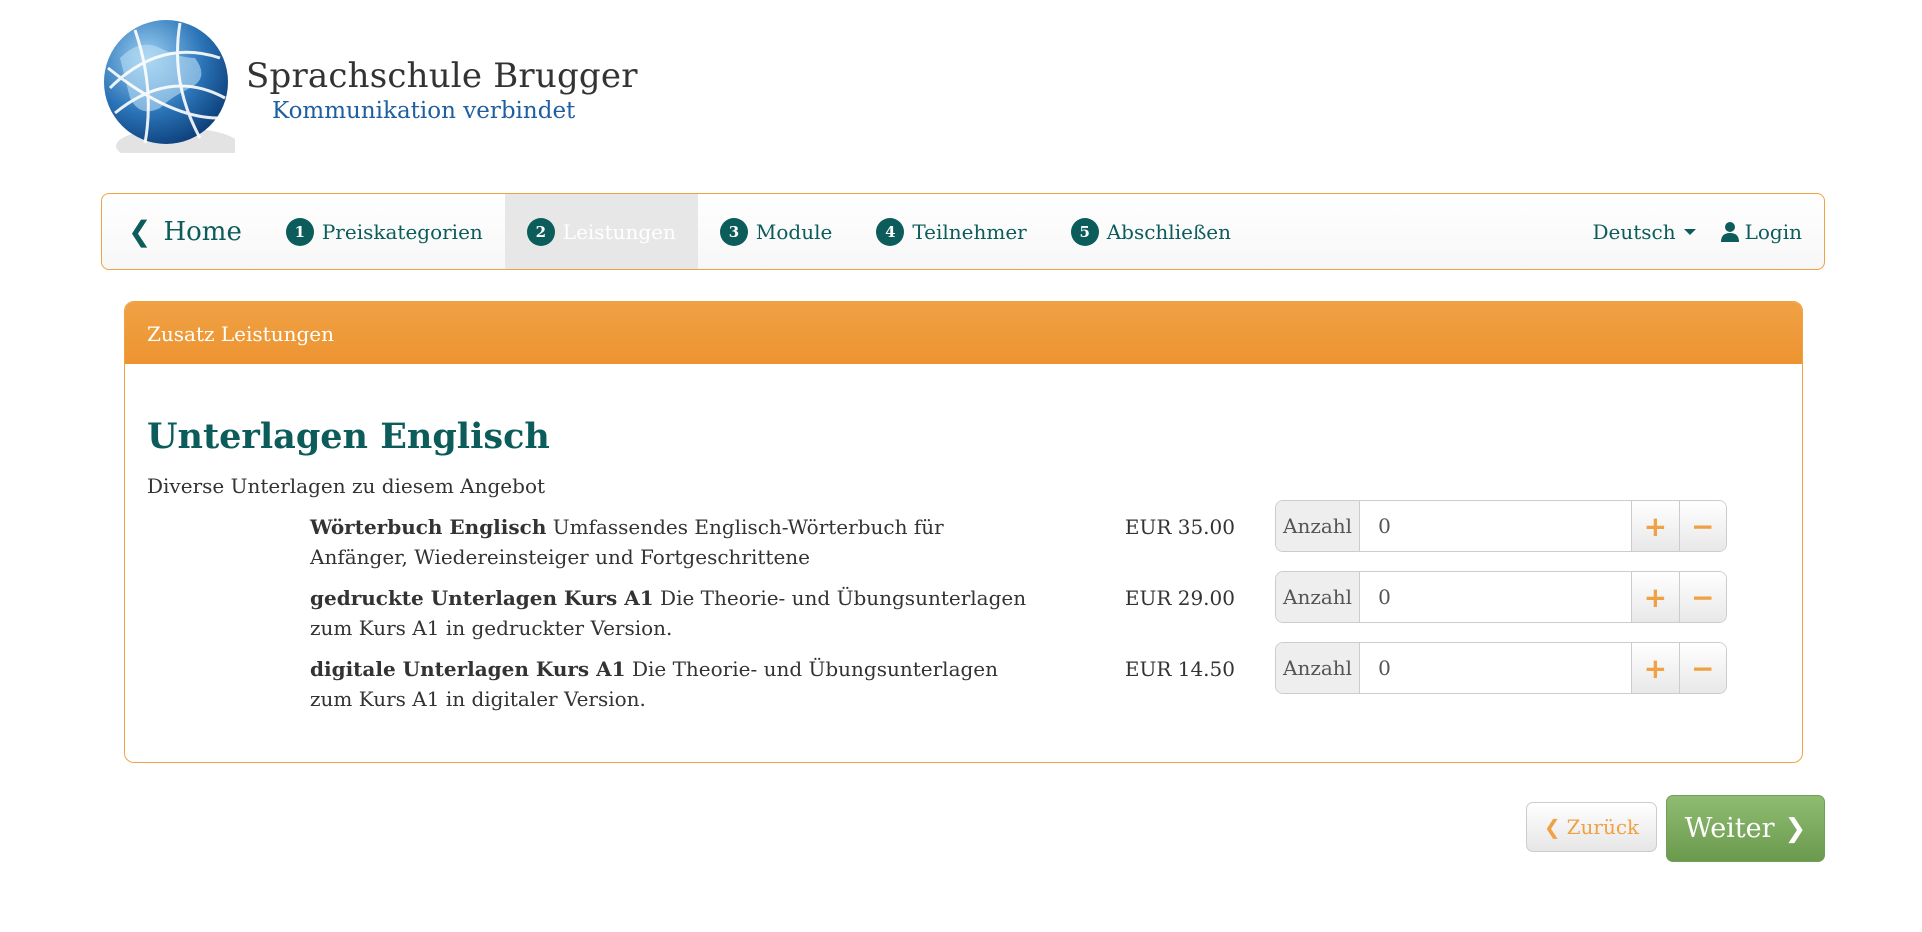 The image size is (1922, 932). Describe the element at coordinates (202, 231) in the screenshot. I see `nav-home-label: Home` at that location.